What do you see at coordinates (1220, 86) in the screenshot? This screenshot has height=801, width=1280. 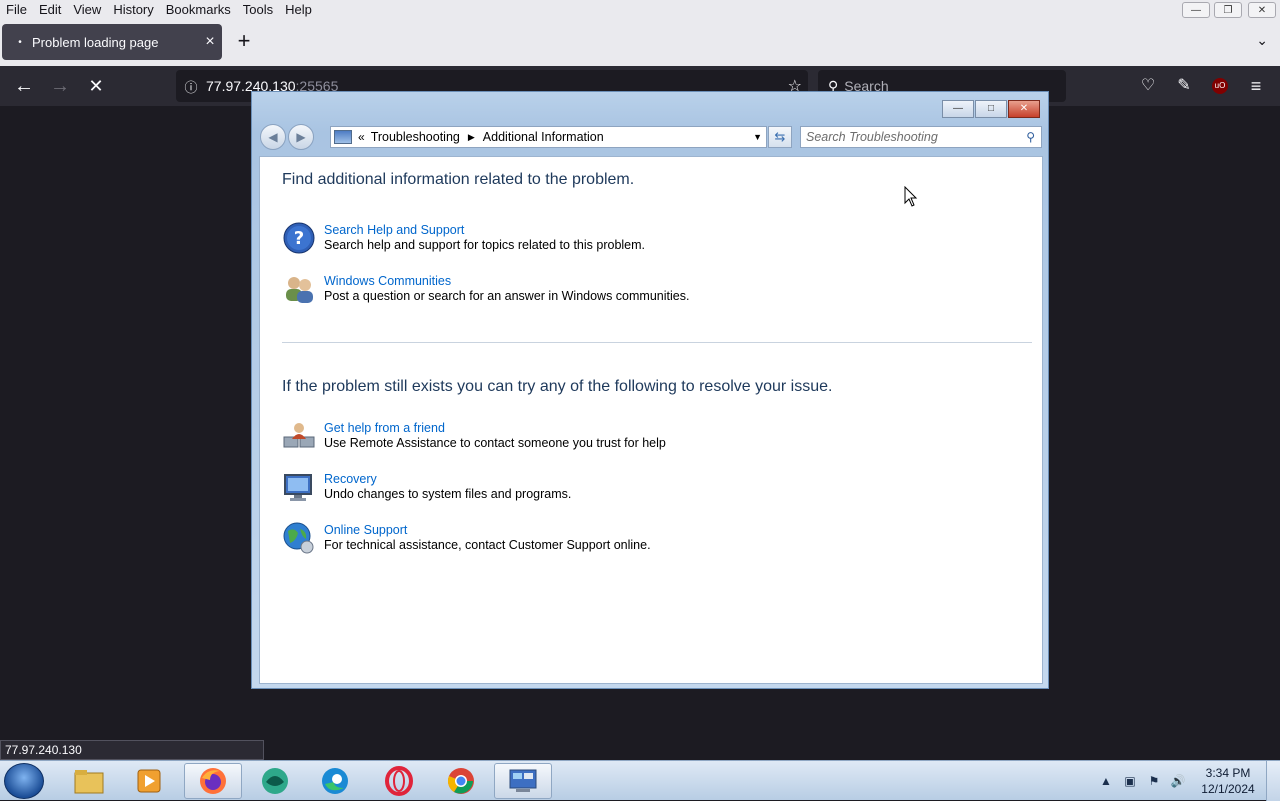 I see `ublock-origin-icon: uO` at bounding box center [1220, 86].